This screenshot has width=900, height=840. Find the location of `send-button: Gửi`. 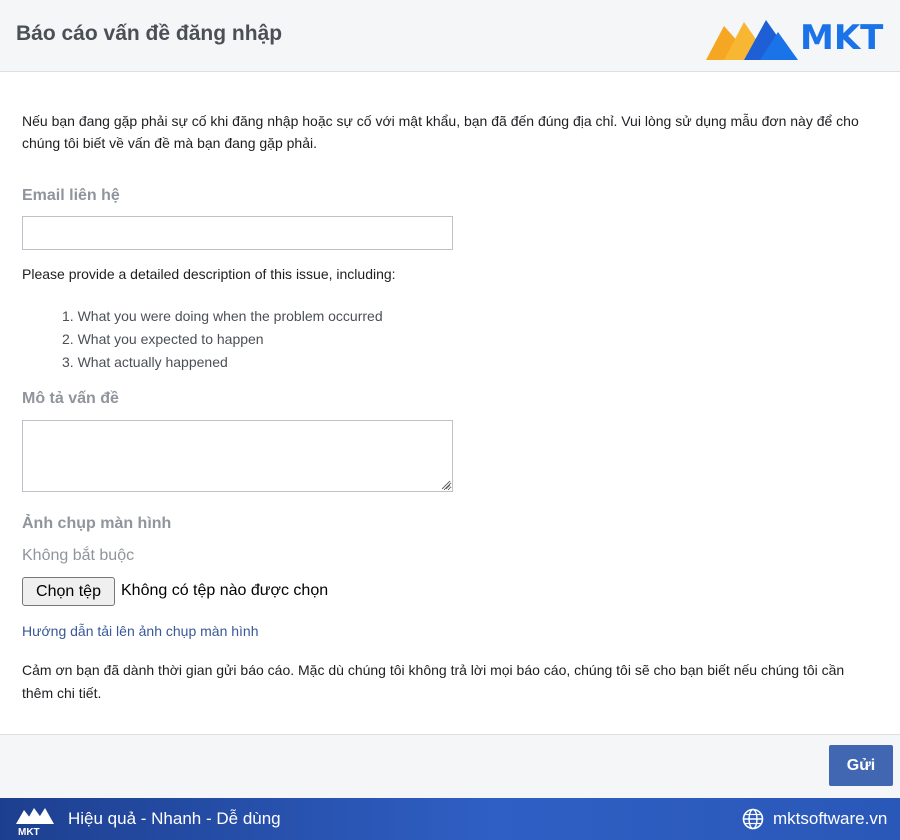

send-button: Gửi is located at coordinates (861, 765).